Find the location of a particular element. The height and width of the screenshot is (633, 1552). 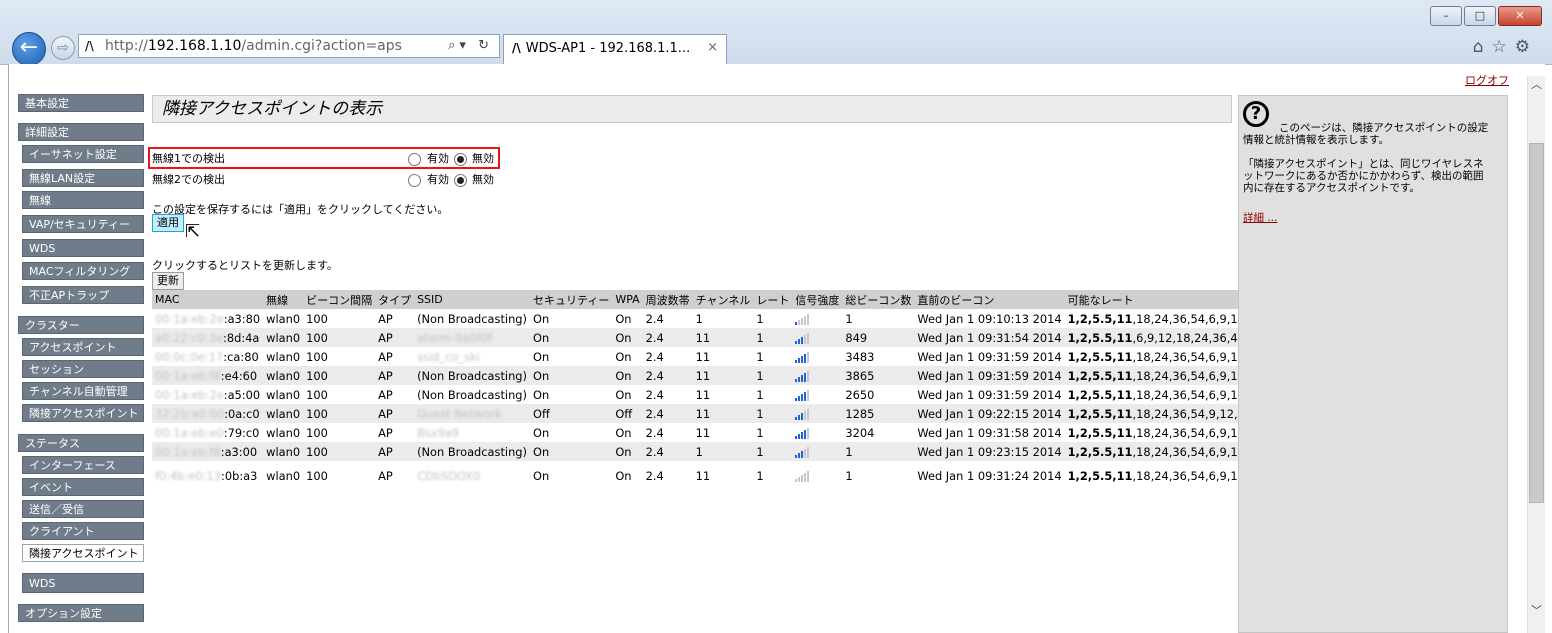

sidebar-item-sessions: セッション is located at coordinates (83, 369).